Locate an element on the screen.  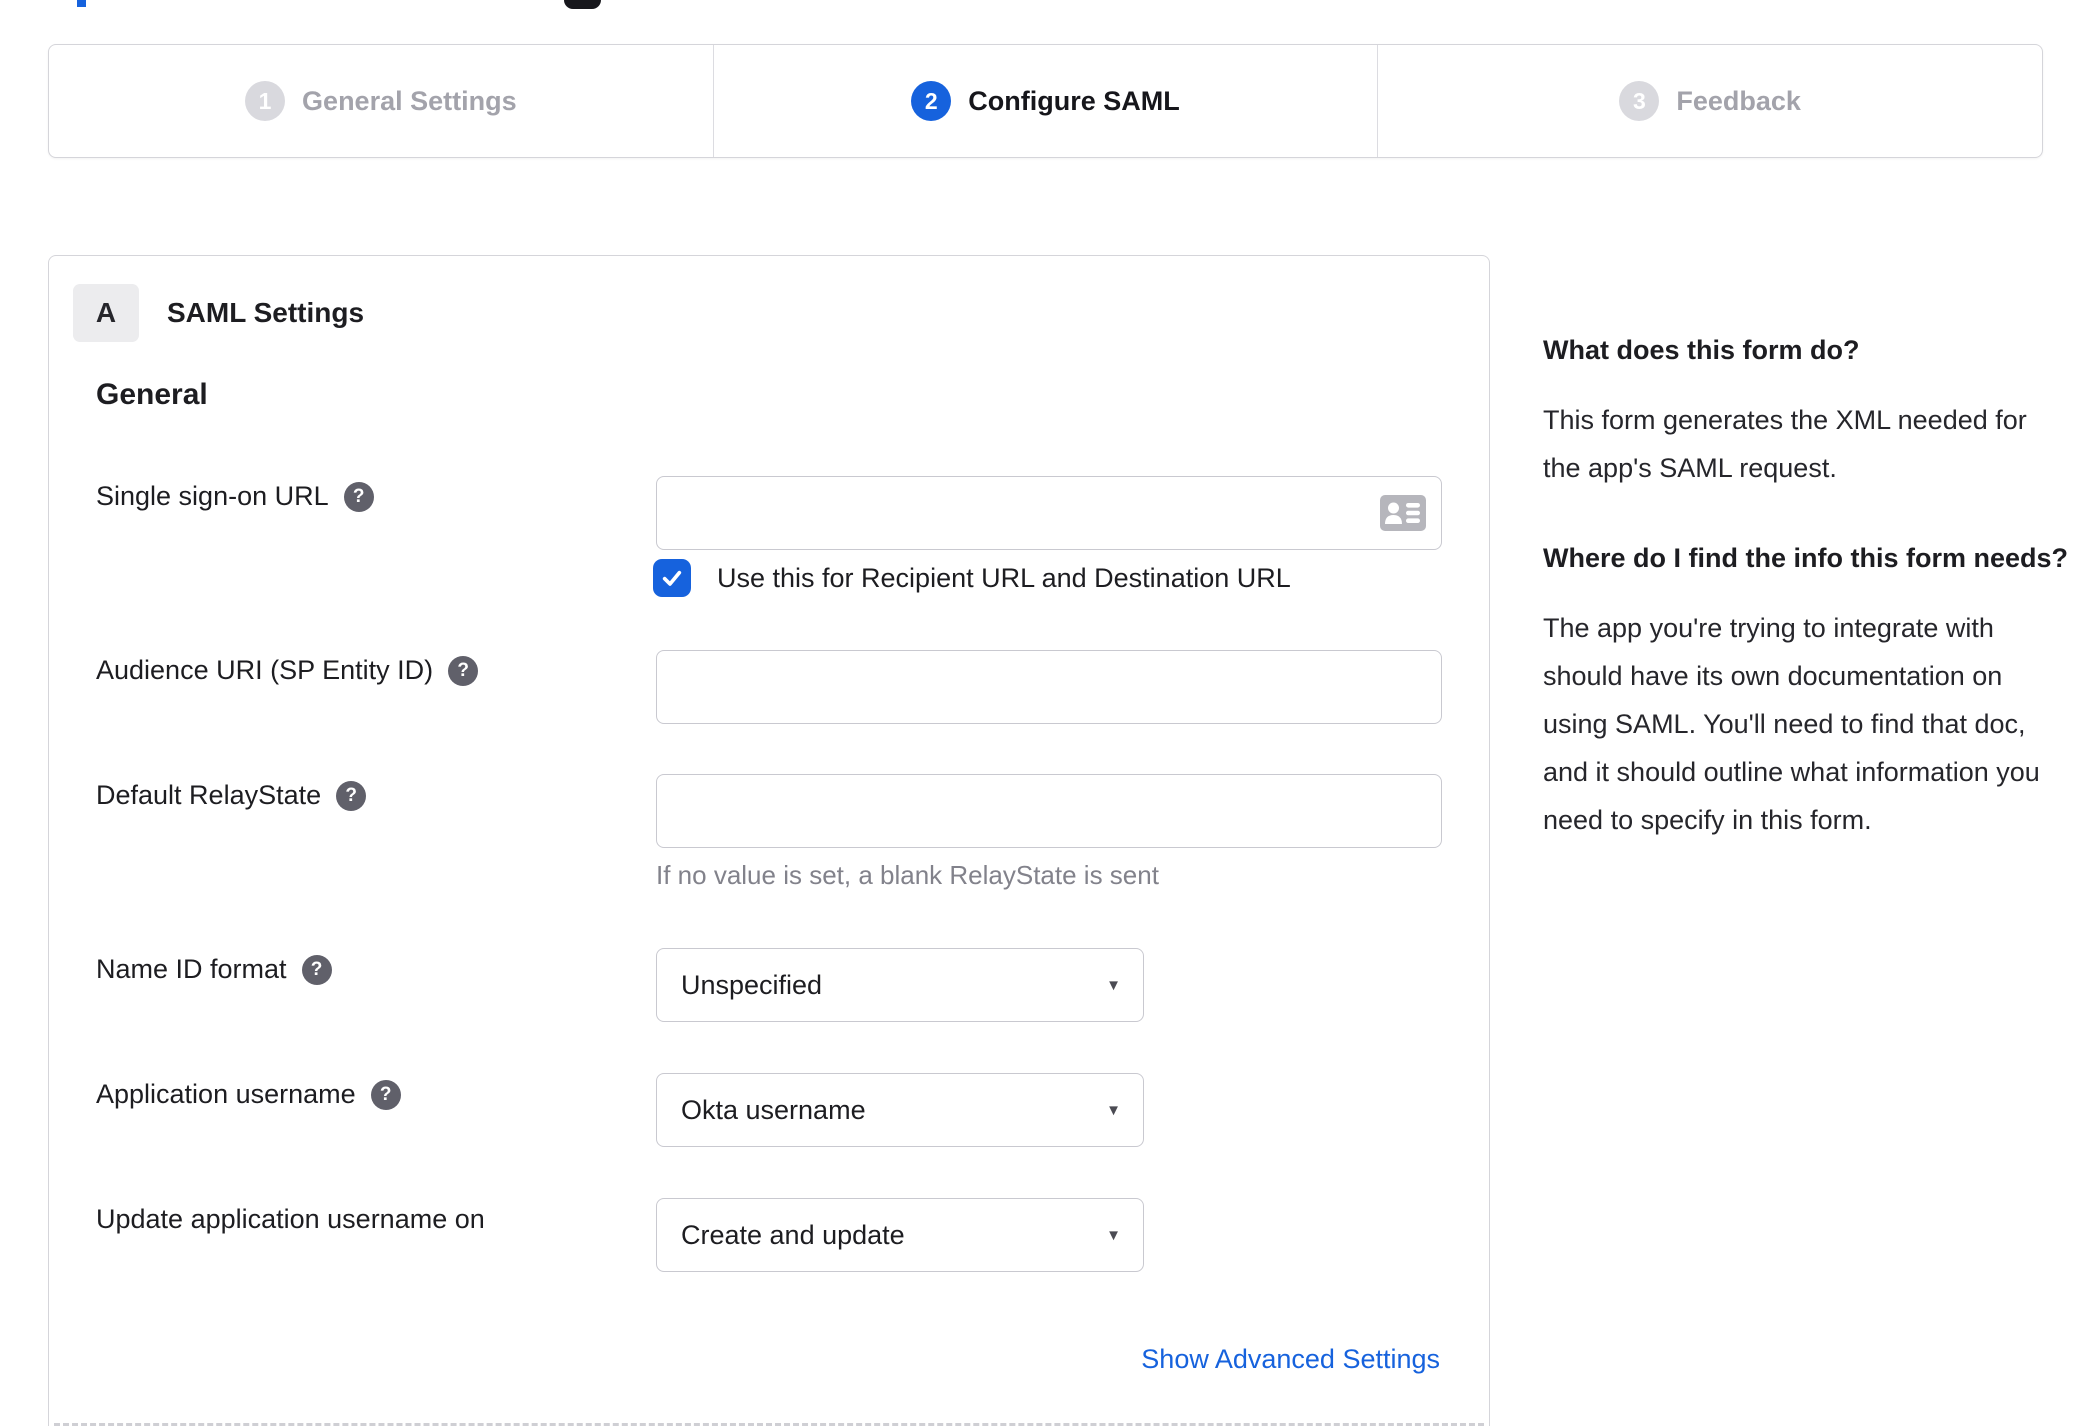
relay-state-label-text: Default RelayState is located at coordinates (209, 795).